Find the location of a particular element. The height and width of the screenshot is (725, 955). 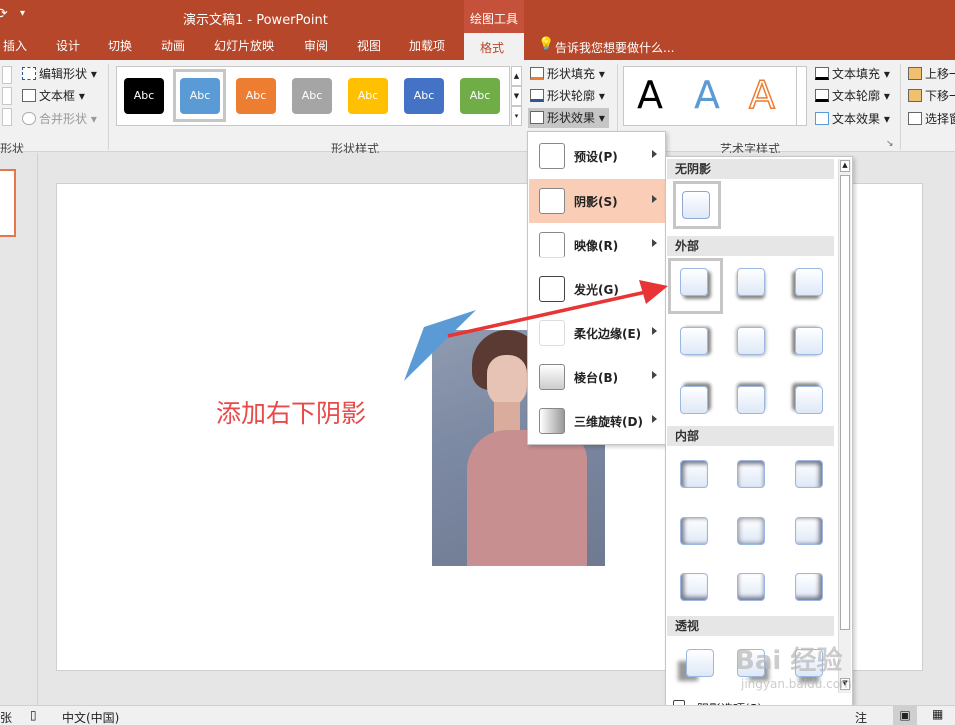

shadow-perspective-upper-left is located at coordinates (700, 663).